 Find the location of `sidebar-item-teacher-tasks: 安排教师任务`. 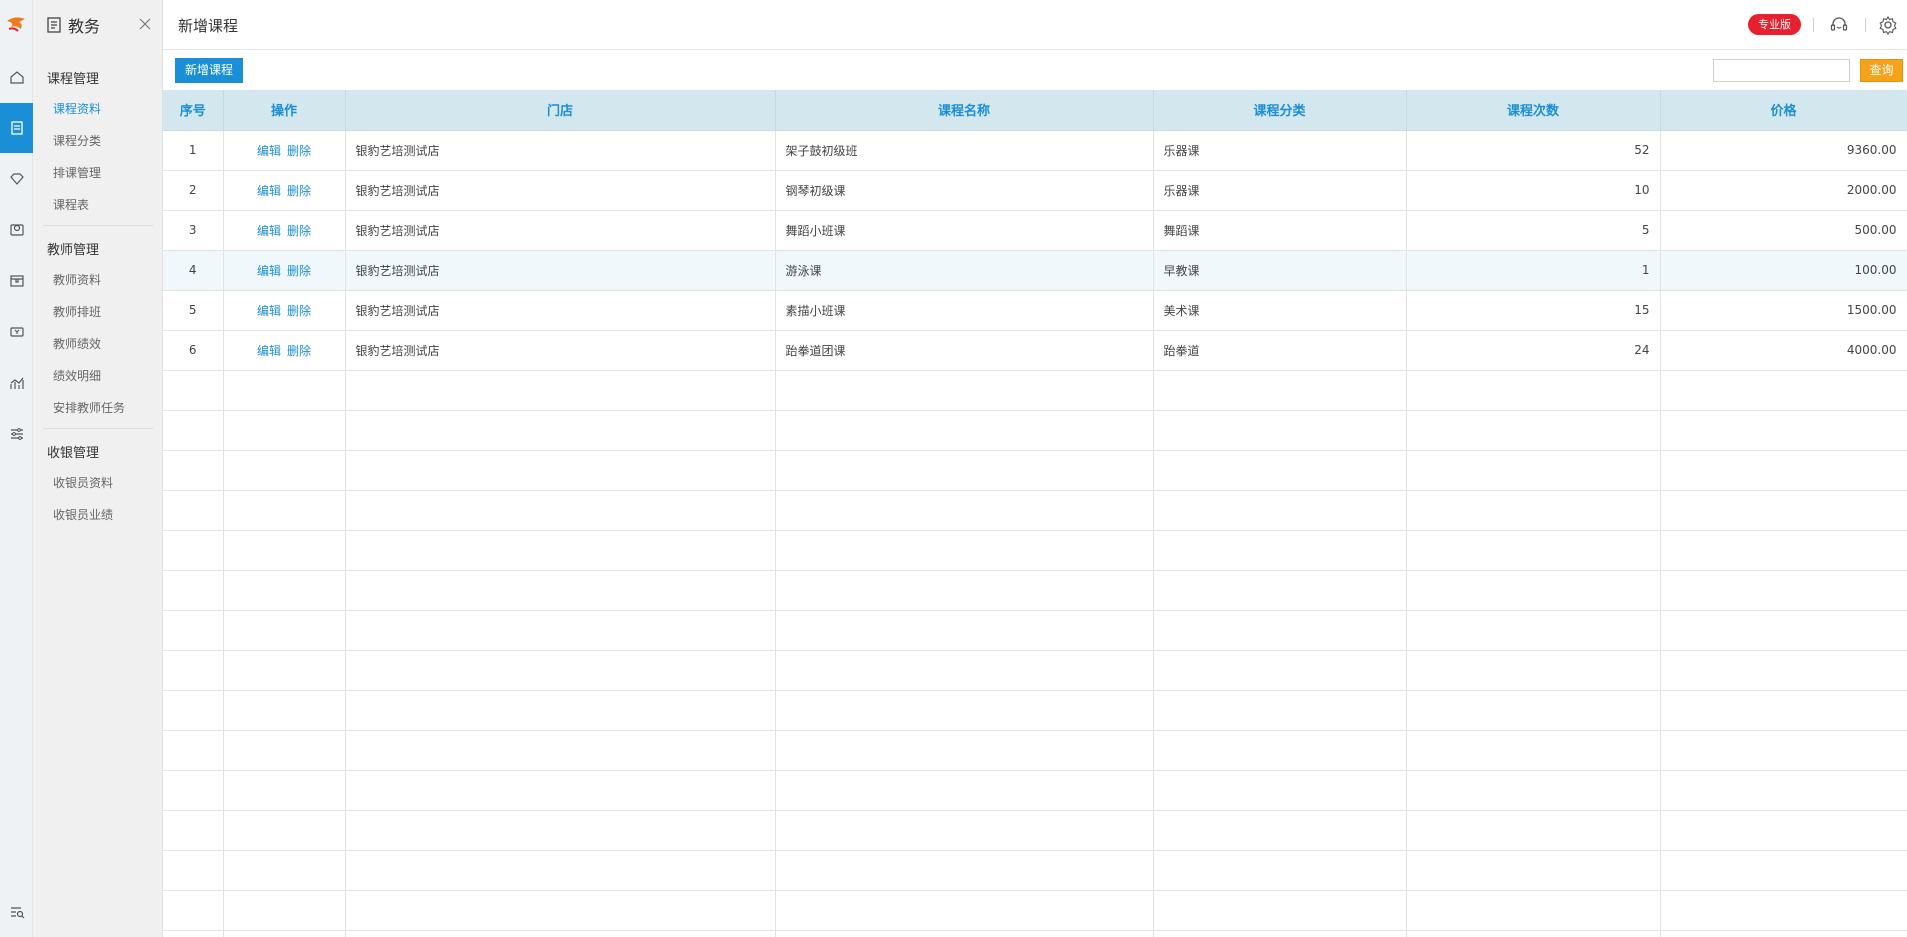

sidebar-item-teacher-tasks: 安排教师任务 is located at coordinates (89, 407).